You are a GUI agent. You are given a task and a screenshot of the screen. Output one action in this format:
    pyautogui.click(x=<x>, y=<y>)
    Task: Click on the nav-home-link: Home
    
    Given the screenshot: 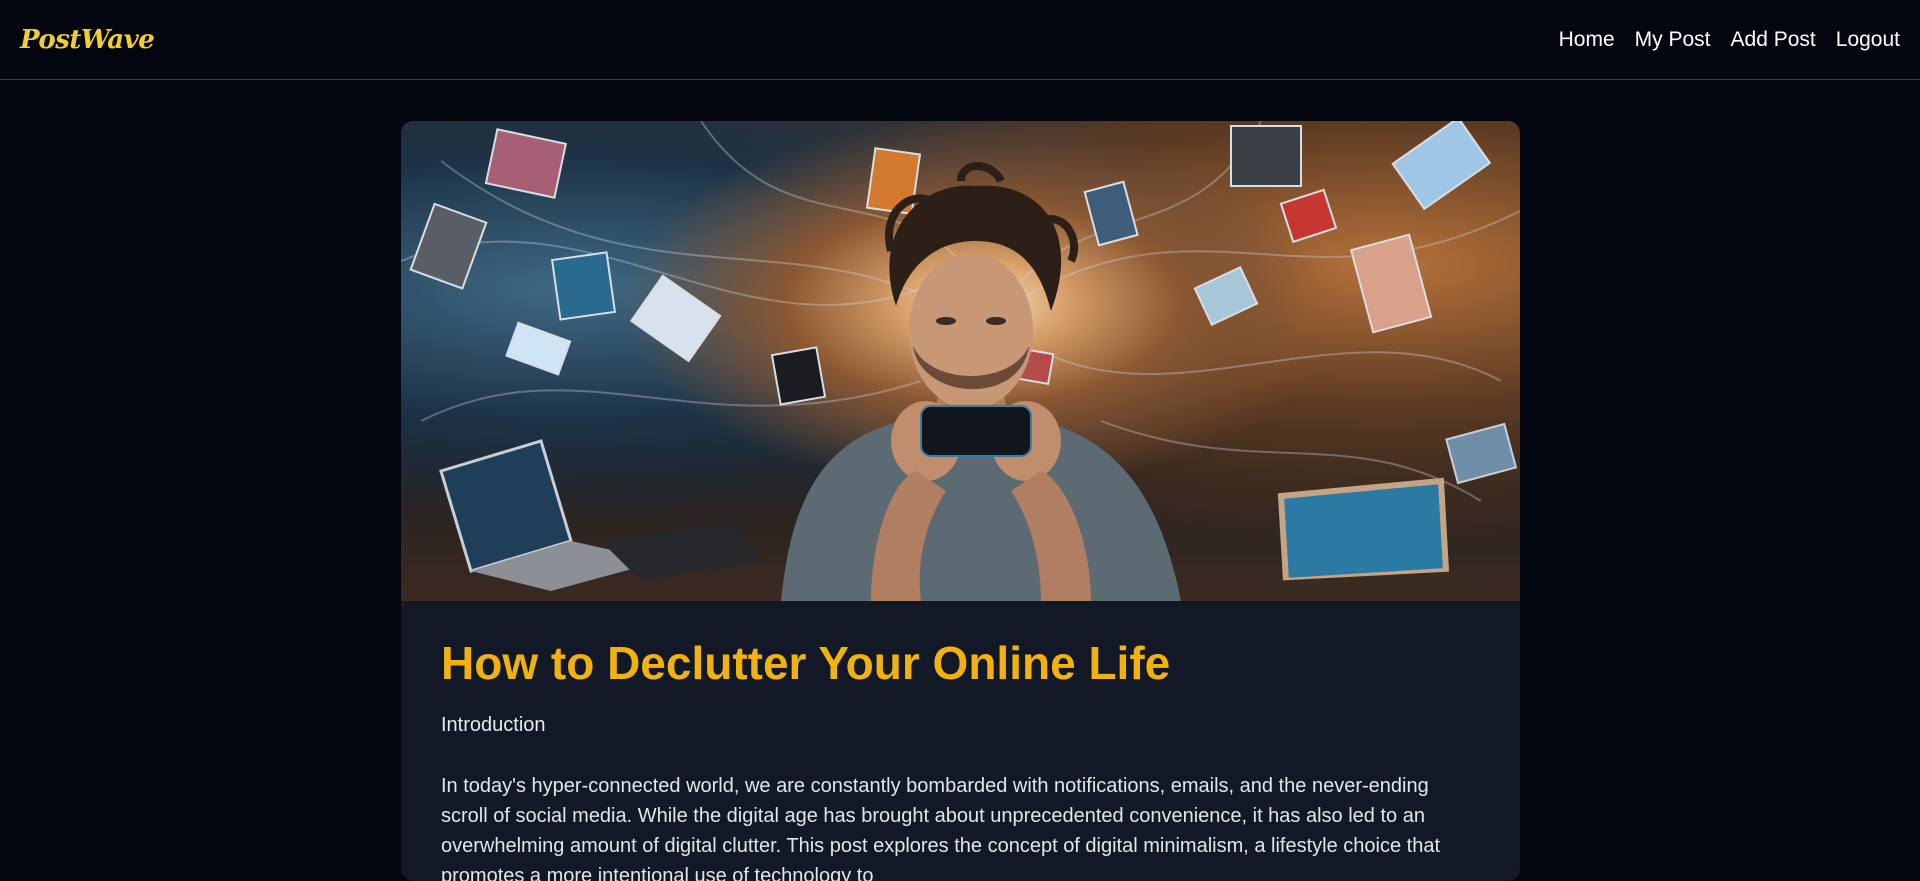 What is the action you would take?
    pyautogui.click(x=1587, y=40)
    